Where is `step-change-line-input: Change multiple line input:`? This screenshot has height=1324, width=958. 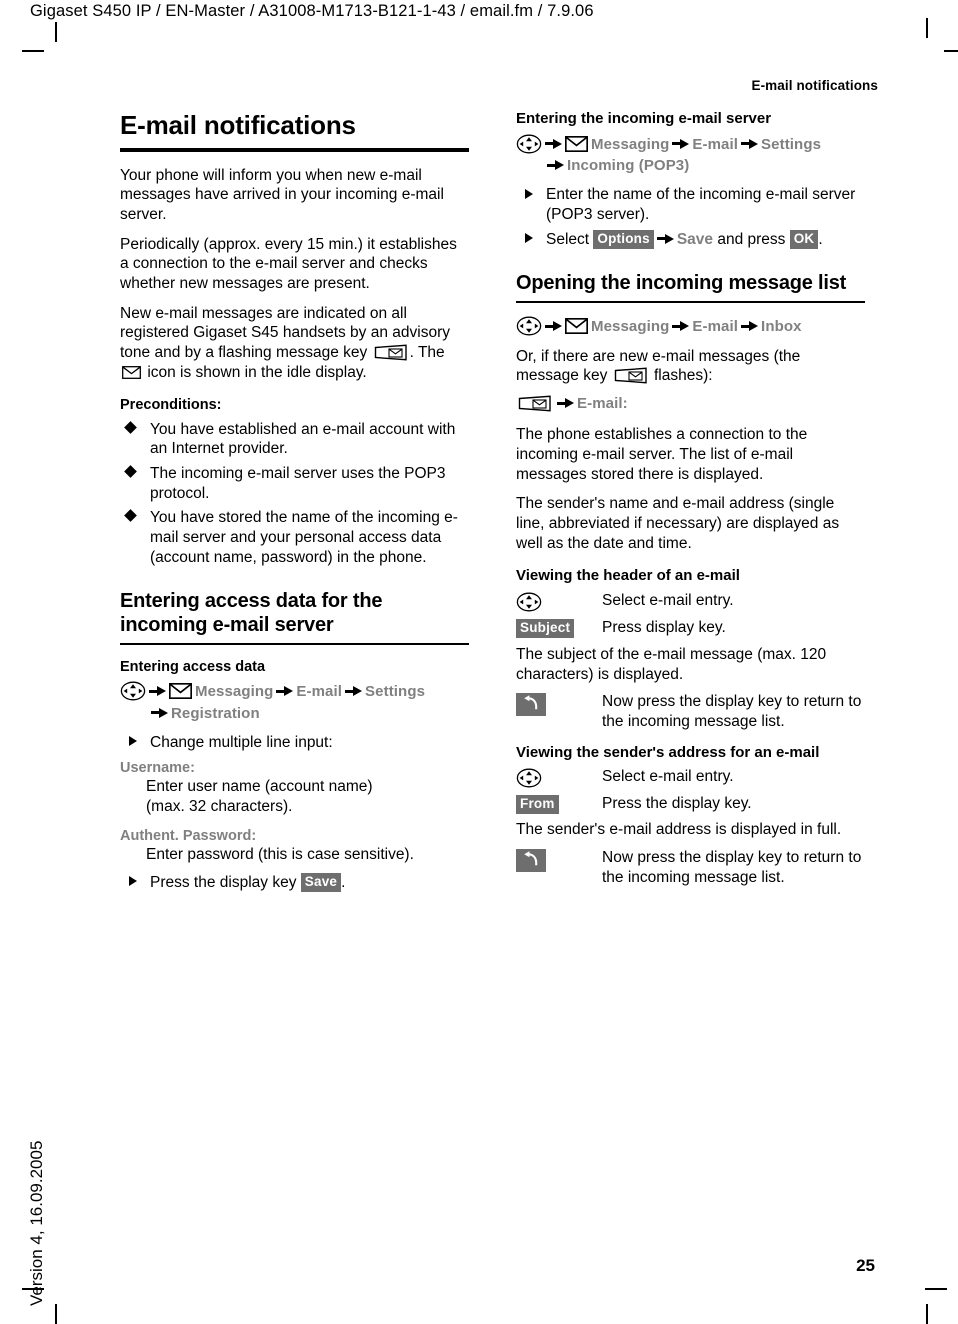
step-change-line-input: Change multiple line input: is located at coordinates (294, 743).